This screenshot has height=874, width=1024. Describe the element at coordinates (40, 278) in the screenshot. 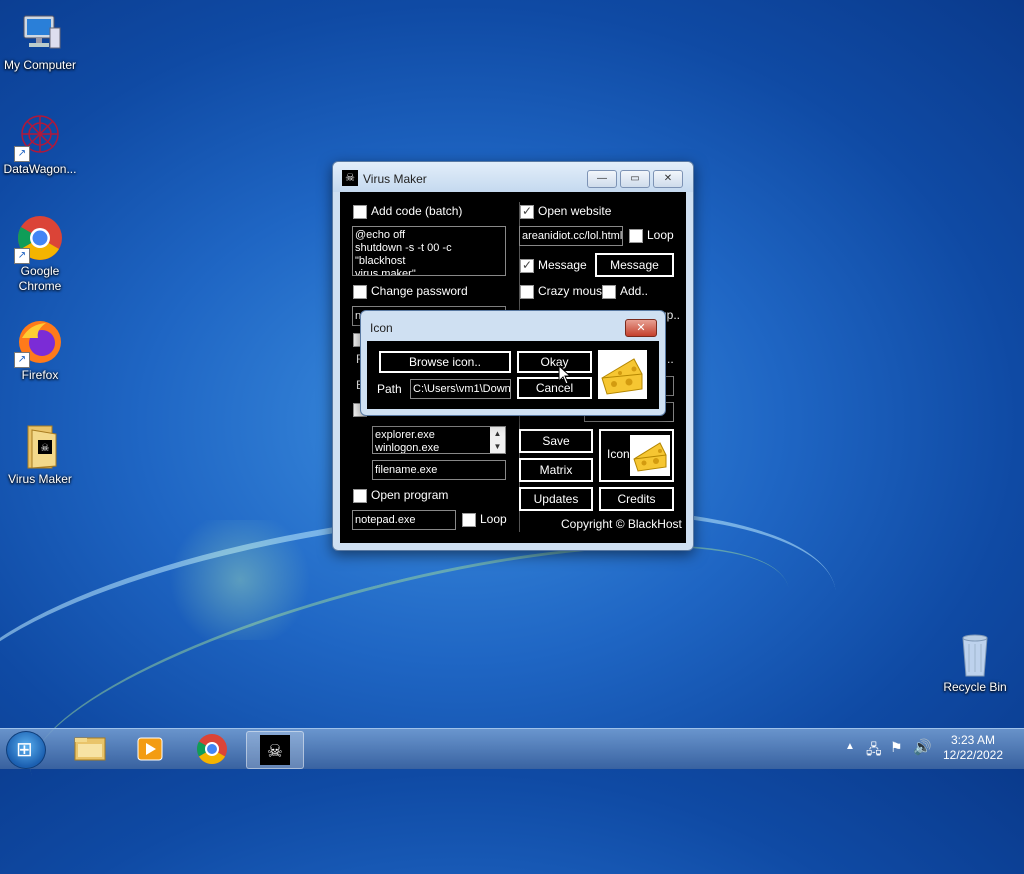

I see `desktop-icon-label: Google Chrome` at that location.